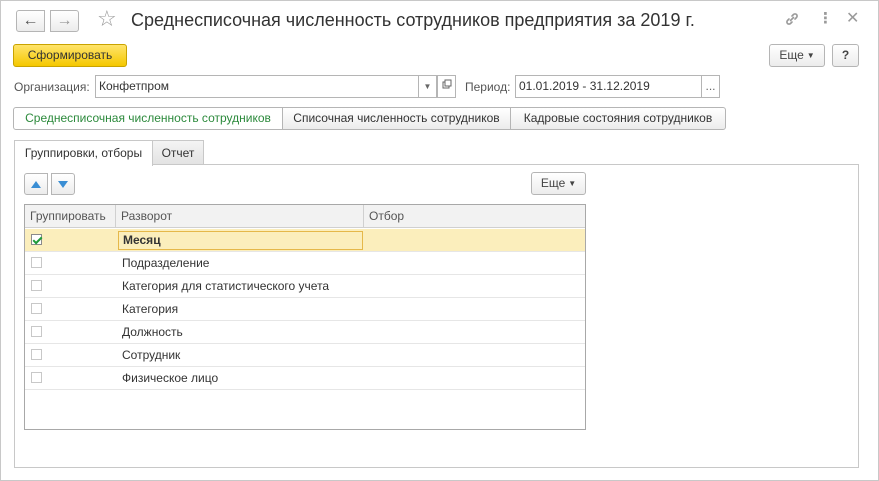  Describe the element at coordinates (240, 216) in the screenshot. I see `column-header-expand: Разворот` at that location.